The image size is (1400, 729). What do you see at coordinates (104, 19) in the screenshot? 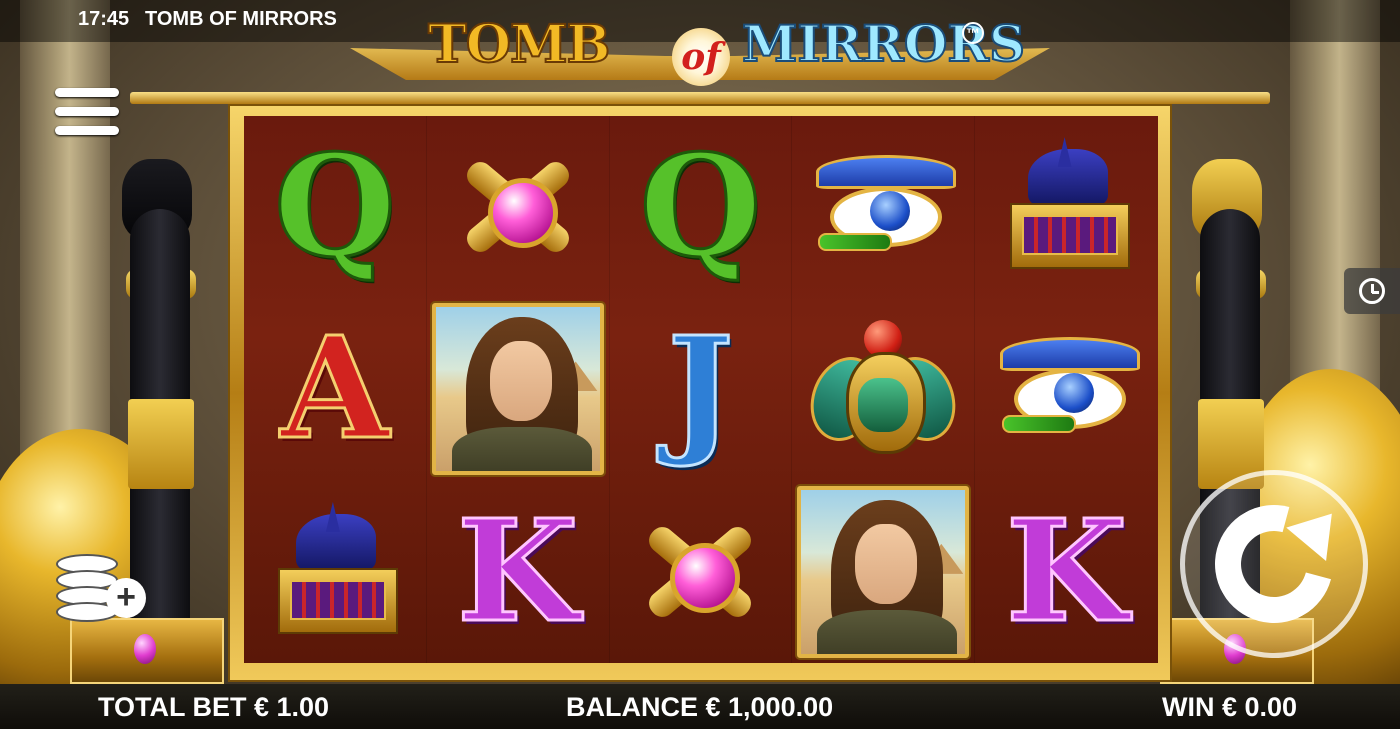
I see `clock: 17:45` at bounding box center [104, 19].